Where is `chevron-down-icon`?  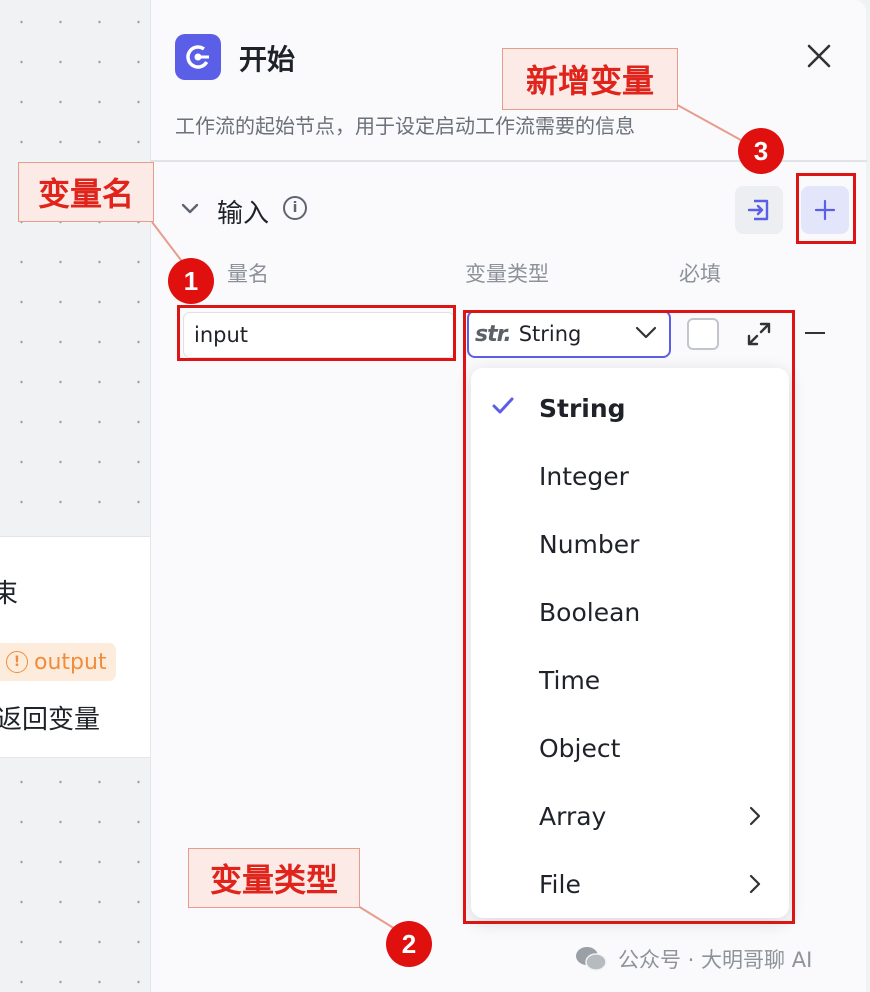
chevron-down-icon is located at coordinates (190, 208).